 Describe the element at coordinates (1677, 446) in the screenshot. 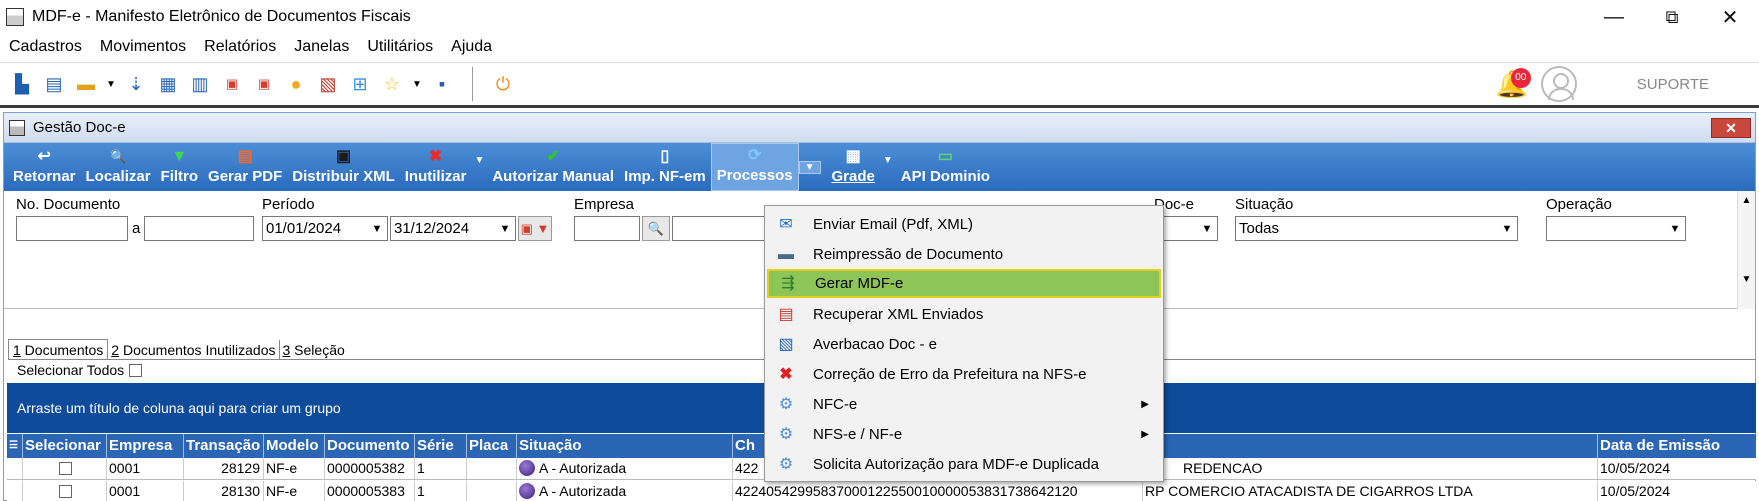

I see `col-data-emissao: Data de Emissão` at that location.